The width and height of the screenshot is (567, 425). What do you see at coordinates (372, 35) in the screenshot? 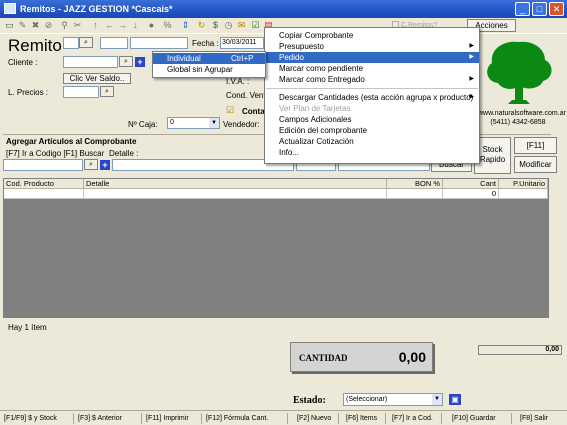
I see `menu-item-copiar-comprobante: Copiar Comprobante` at bounding box center [372, 35].